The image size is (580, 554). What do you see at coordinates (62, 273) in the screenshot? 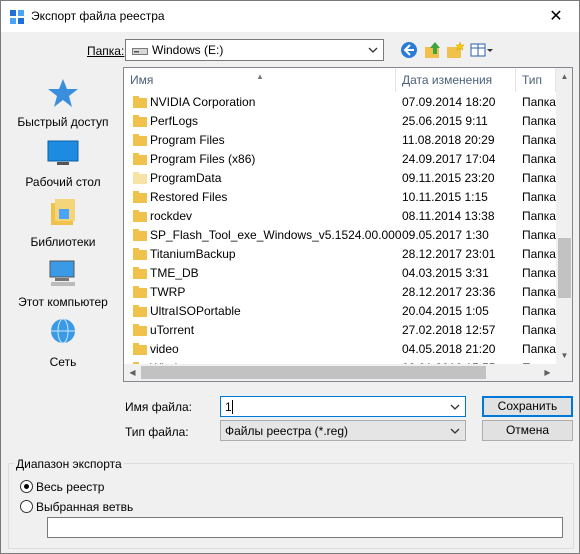
I see `computer-icon` at bounding box center [62, 273].